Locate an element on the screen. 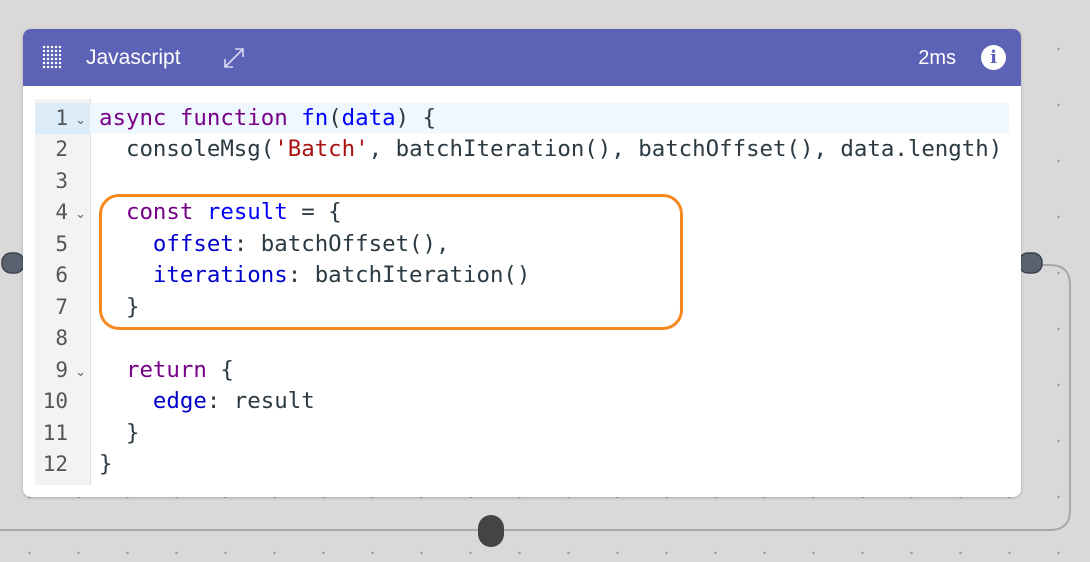 The height and width of the screenshot is (562, 1090). grip-icon is located at coordinates (52, 57).